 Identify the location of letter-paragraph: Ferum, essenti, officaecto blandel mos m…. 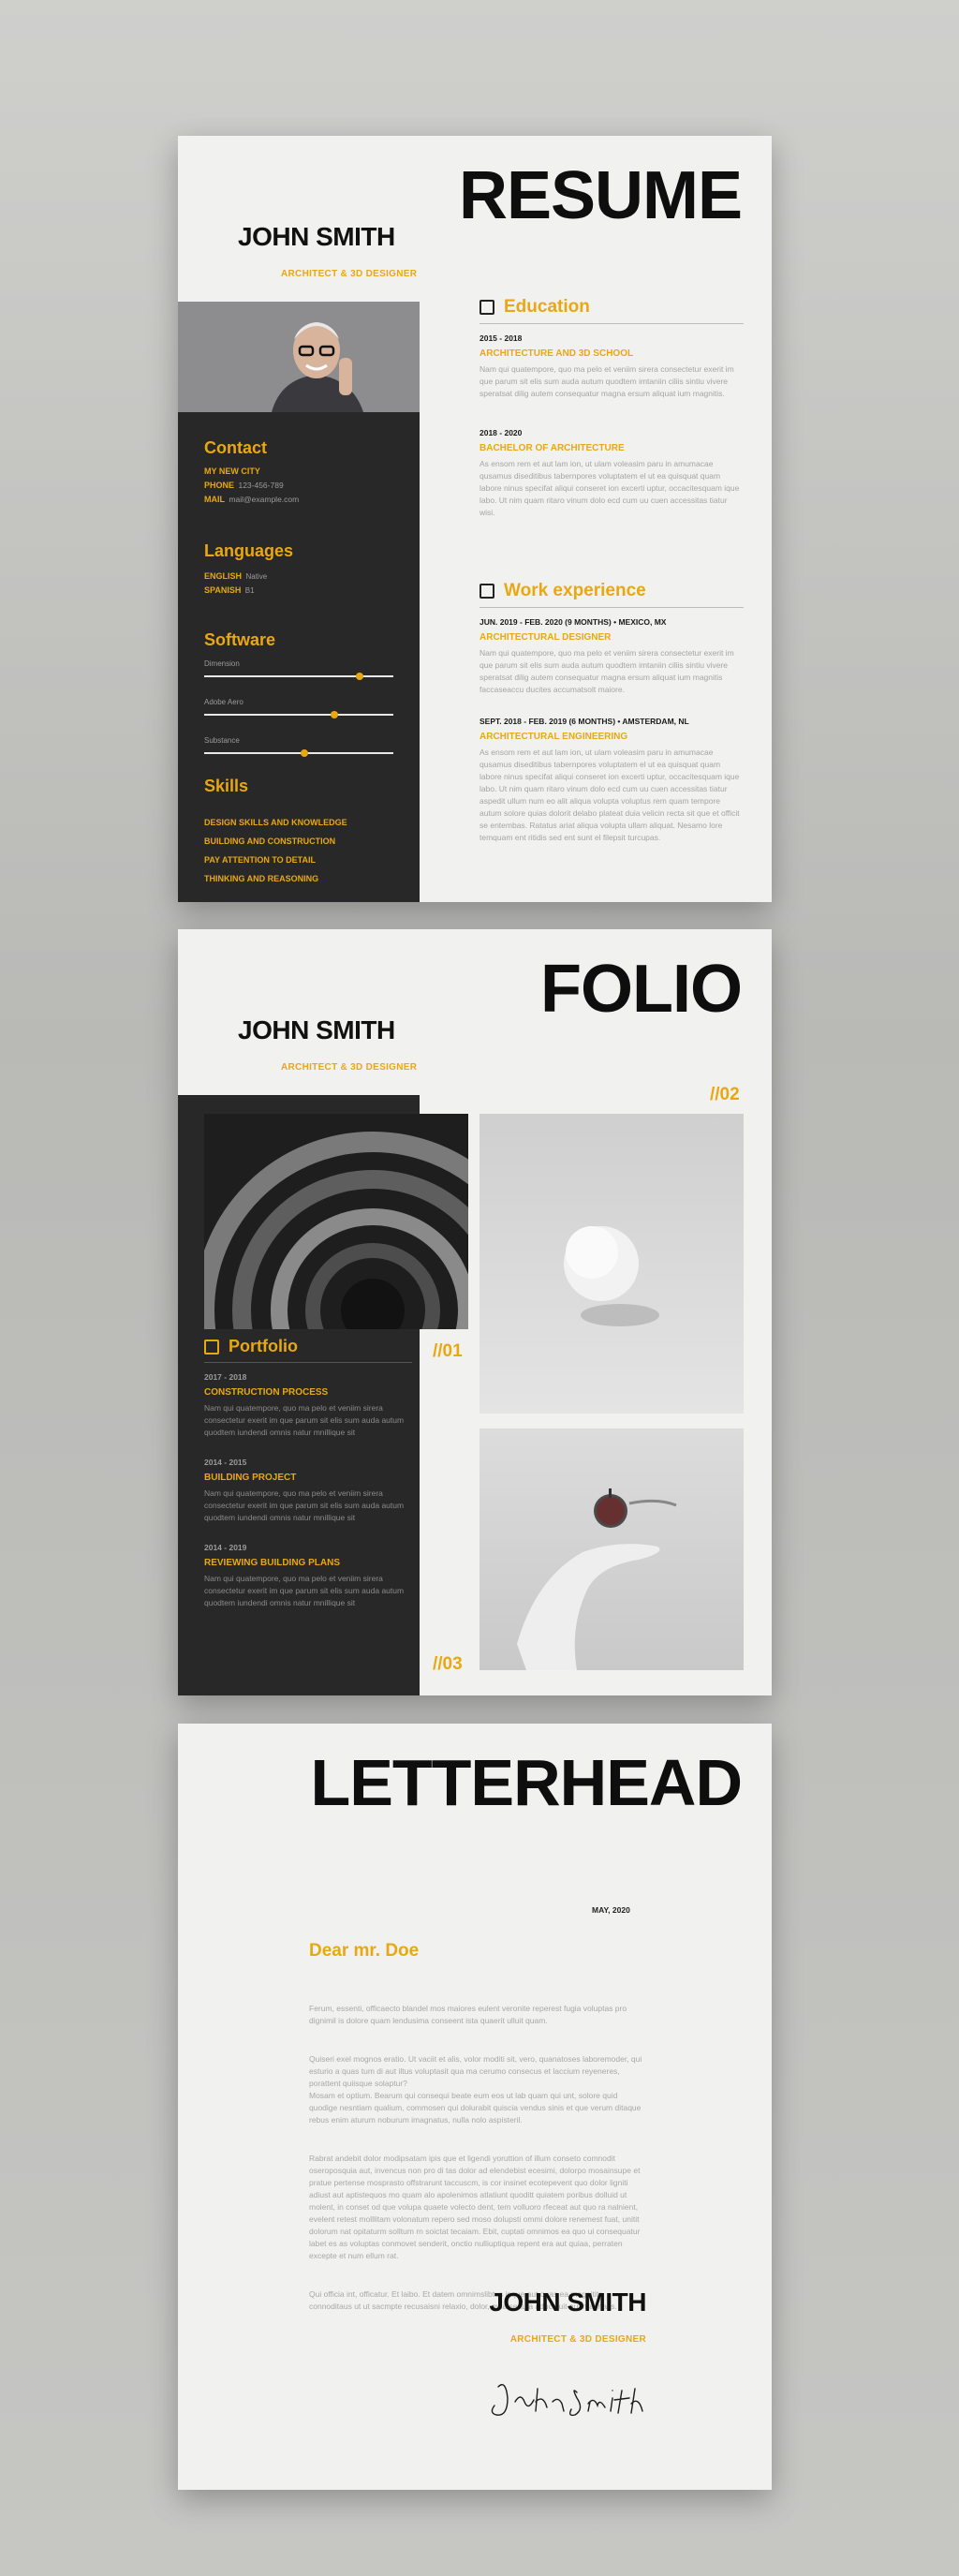
(468, 2015).